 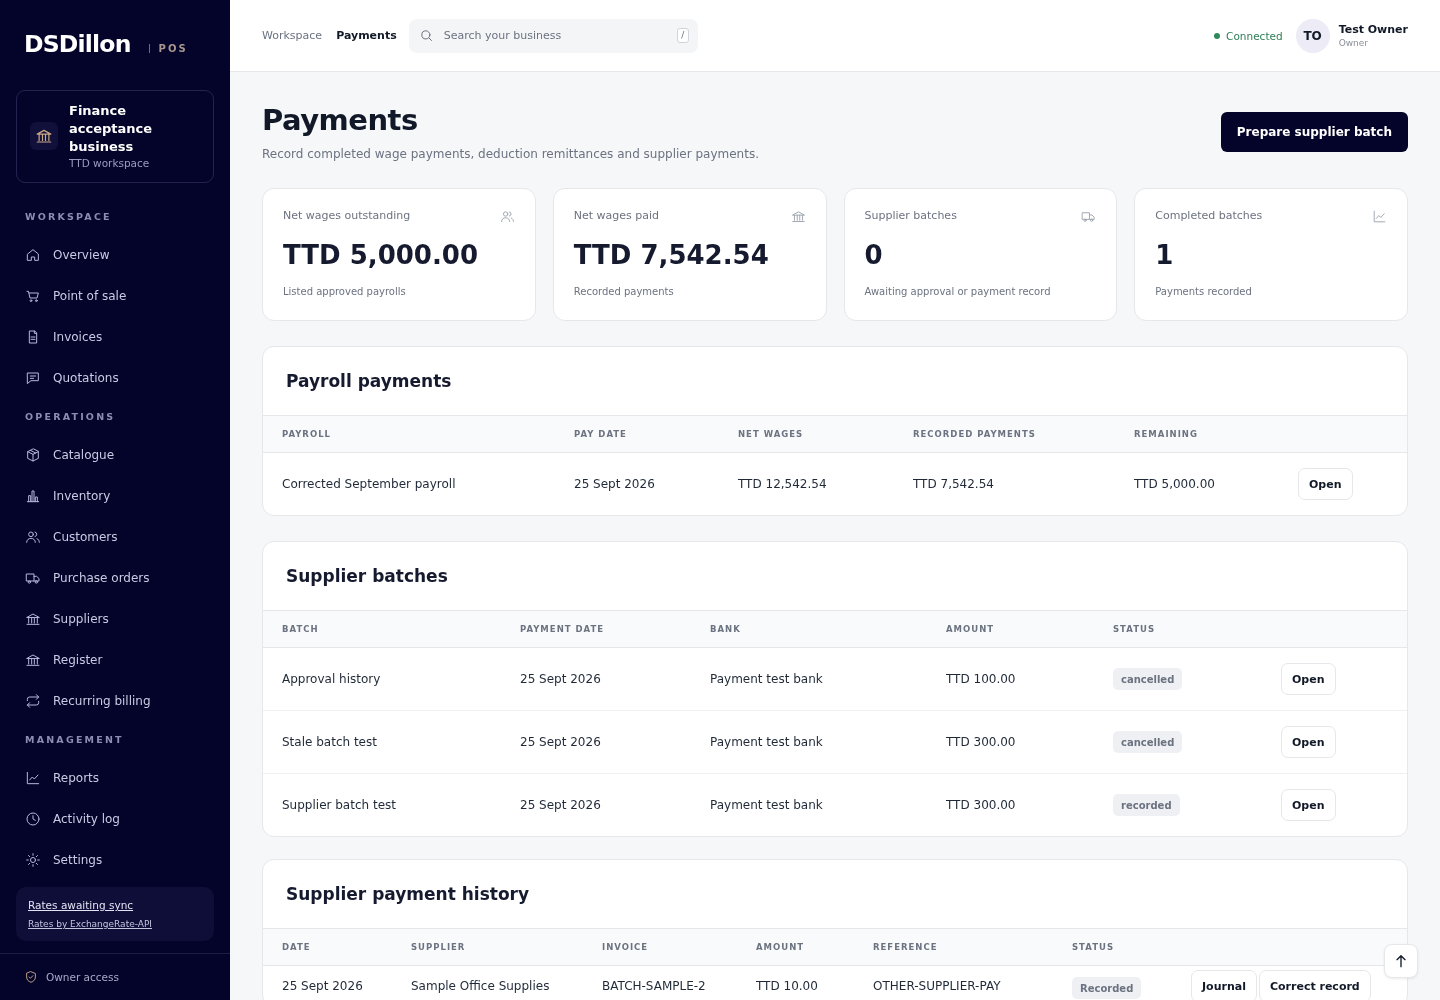 I want to click on page-subtitle: Record completed wage payments, deduction remittances and supplier payments., so click(x=510, y=154).